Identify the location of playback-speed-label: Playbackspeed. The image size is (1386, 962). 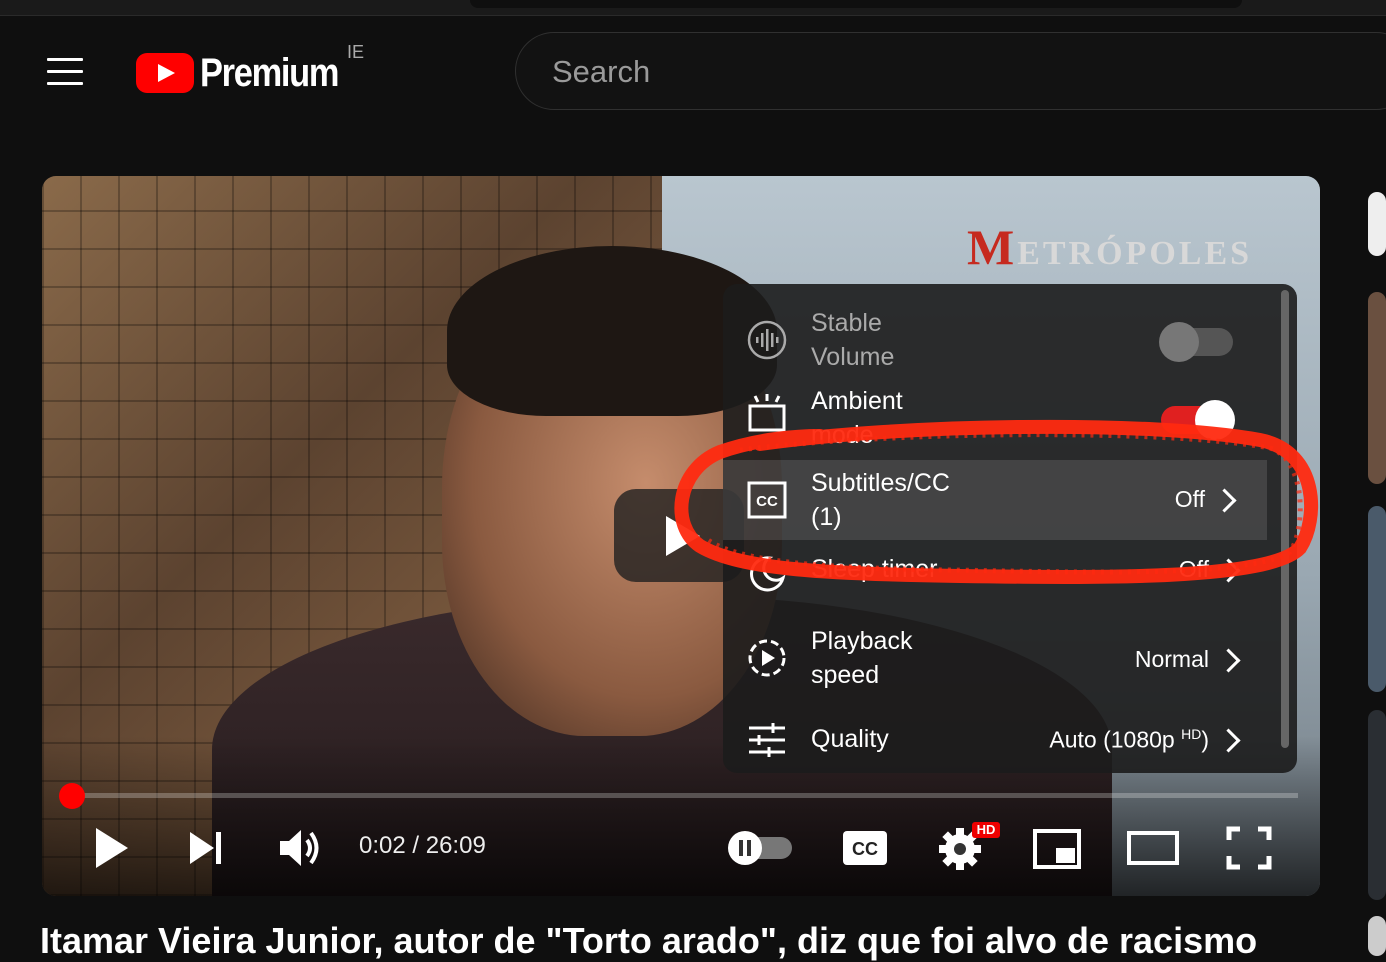
(861, 658).